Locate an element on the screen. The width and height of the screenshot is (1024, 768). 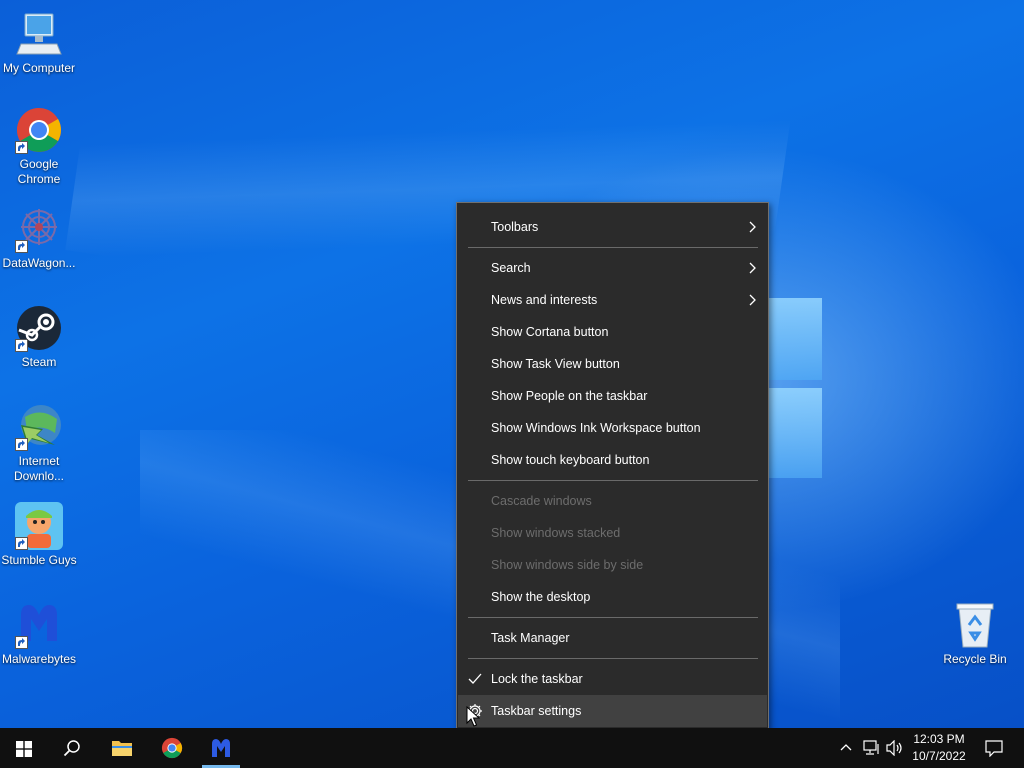
stumble-guys-icon is located at coordinates (39, 526).